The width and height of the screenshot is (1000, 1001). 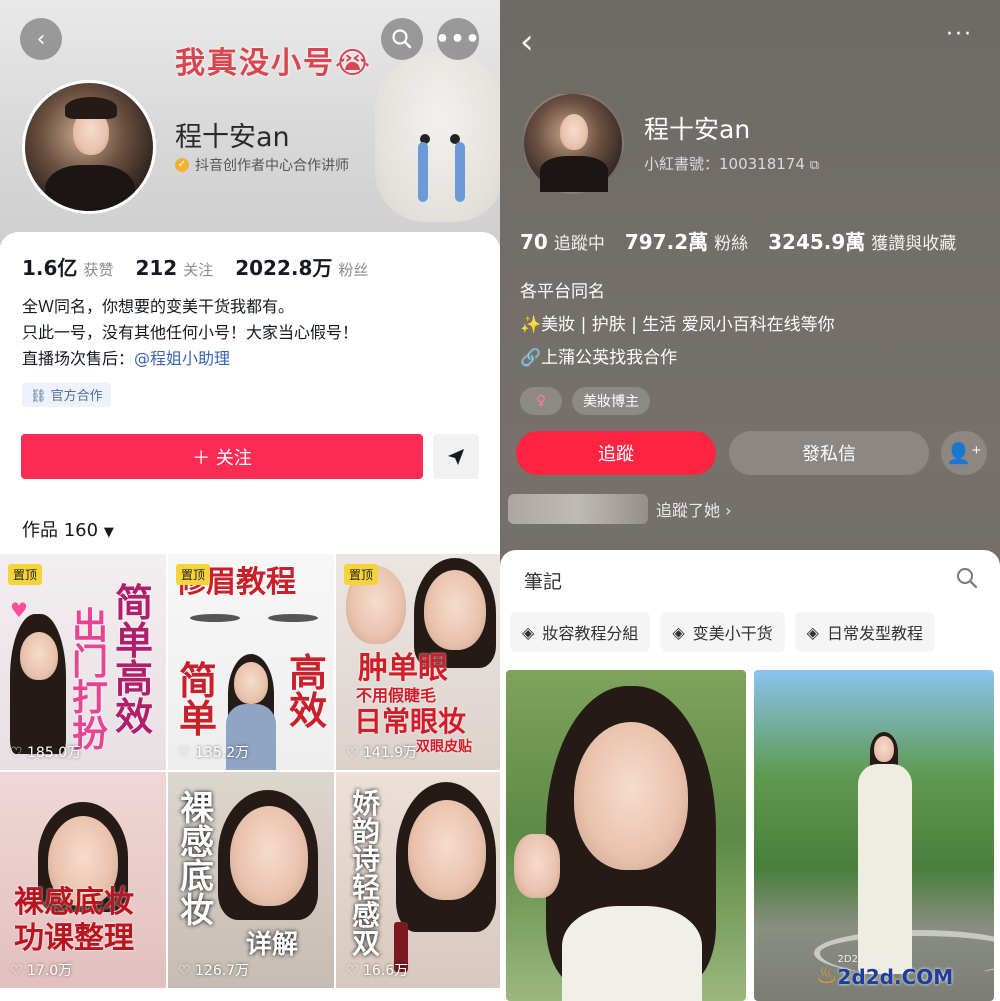 What do you see at coordinates (895, 977) in the screenshot?
I see `watermark-text: 2d2d.COM` at bounding box center [895, 977].